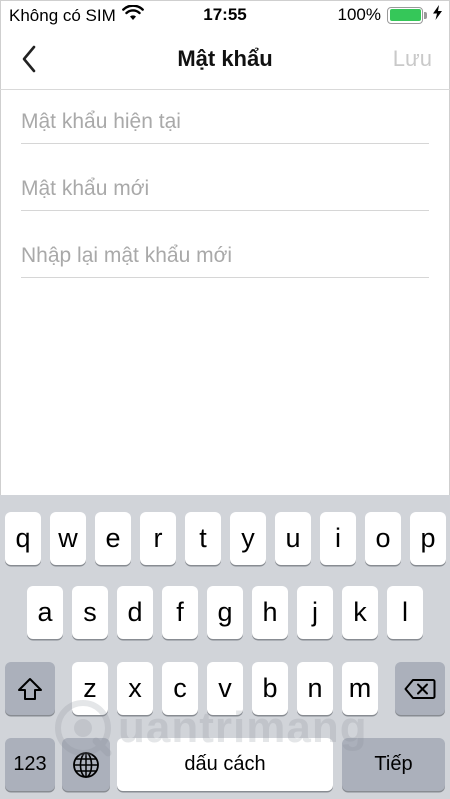 The width and height of the screenshot is (450, 799). Describe the element at coordinates (405, 612) in the screenshot. I see `key-l: l` at that location.